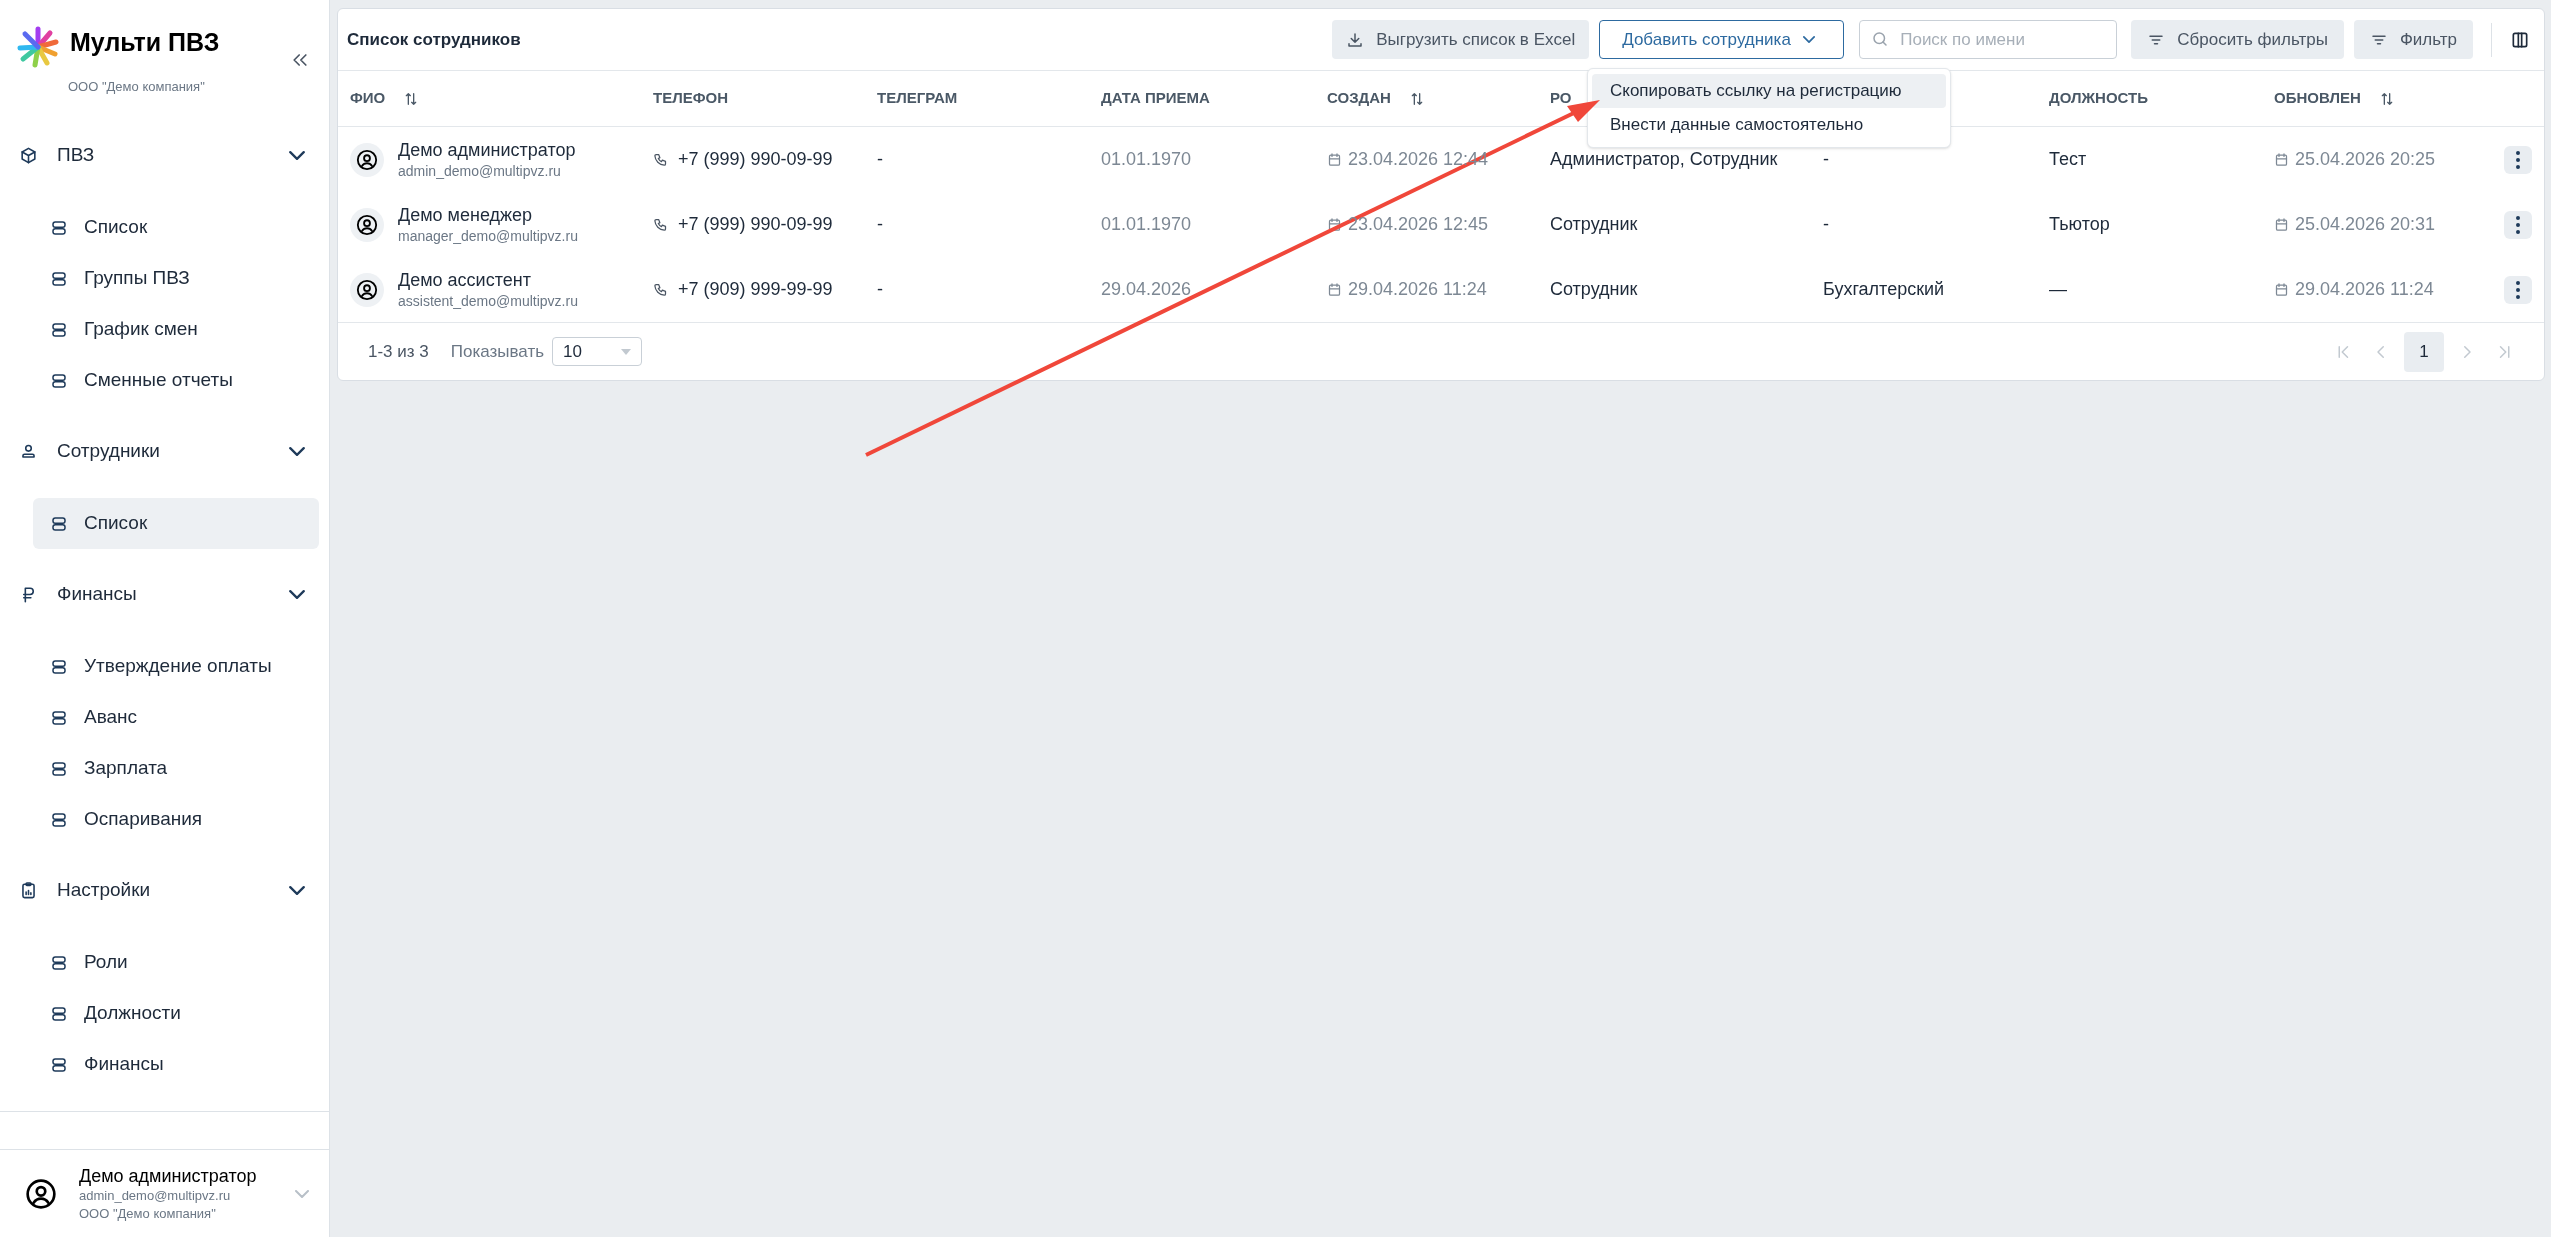 This screenshot has width=2551, height=1237. Describe the element at coordinates (917, 98) in the screenshot. I see `column-header: ТЕЛЕГРАМ` at that location.